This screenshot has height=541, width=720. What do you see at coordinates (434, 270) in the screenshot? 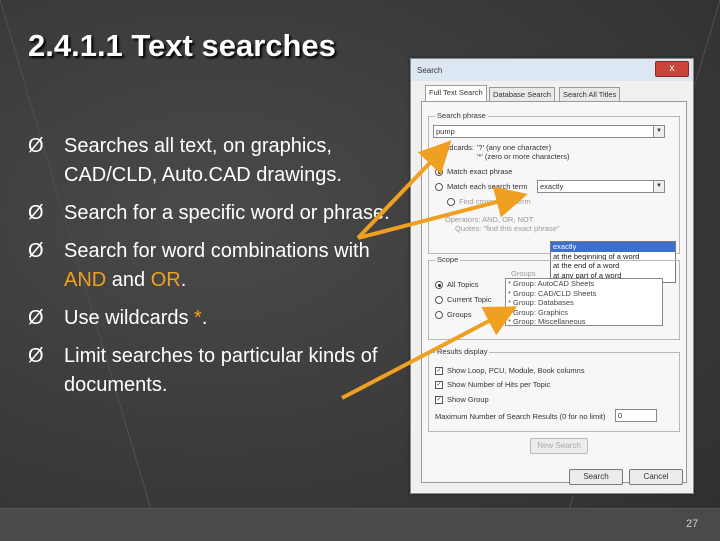
I see `annotation-arrows` at bounding box center [434, 270].